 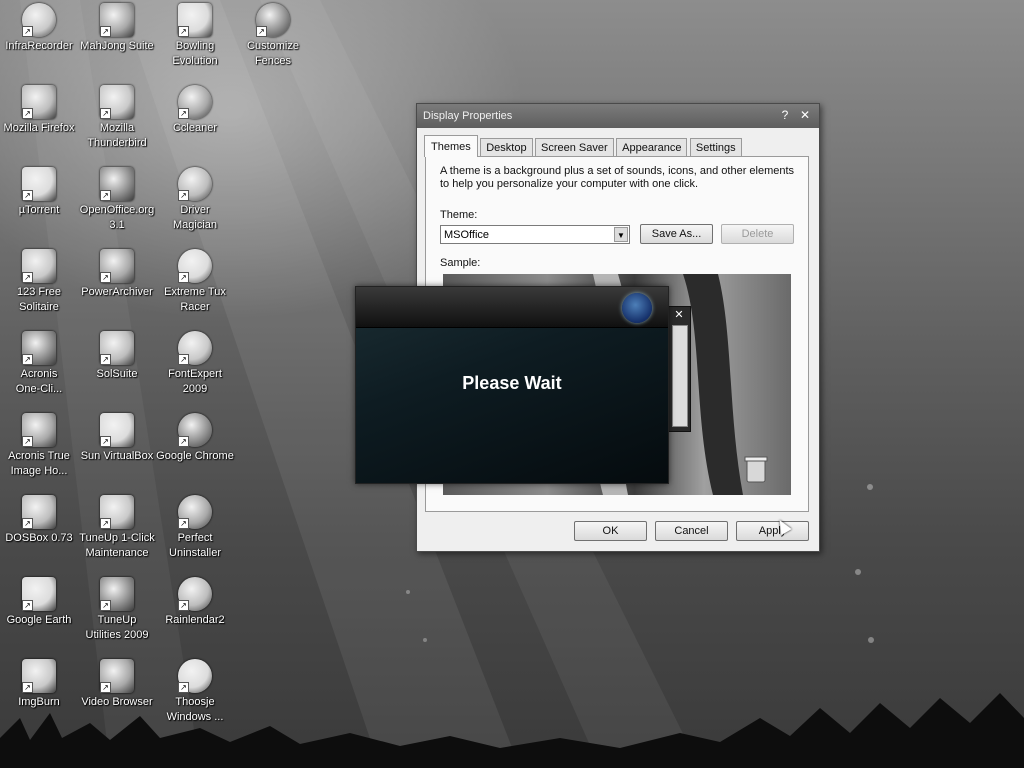 What do you see at coordinates (39, 282) in the screenshot?
I see `desktop-icon-solitaire: ↗ 123 Free Solitaire` at bounding box center [39, 282].